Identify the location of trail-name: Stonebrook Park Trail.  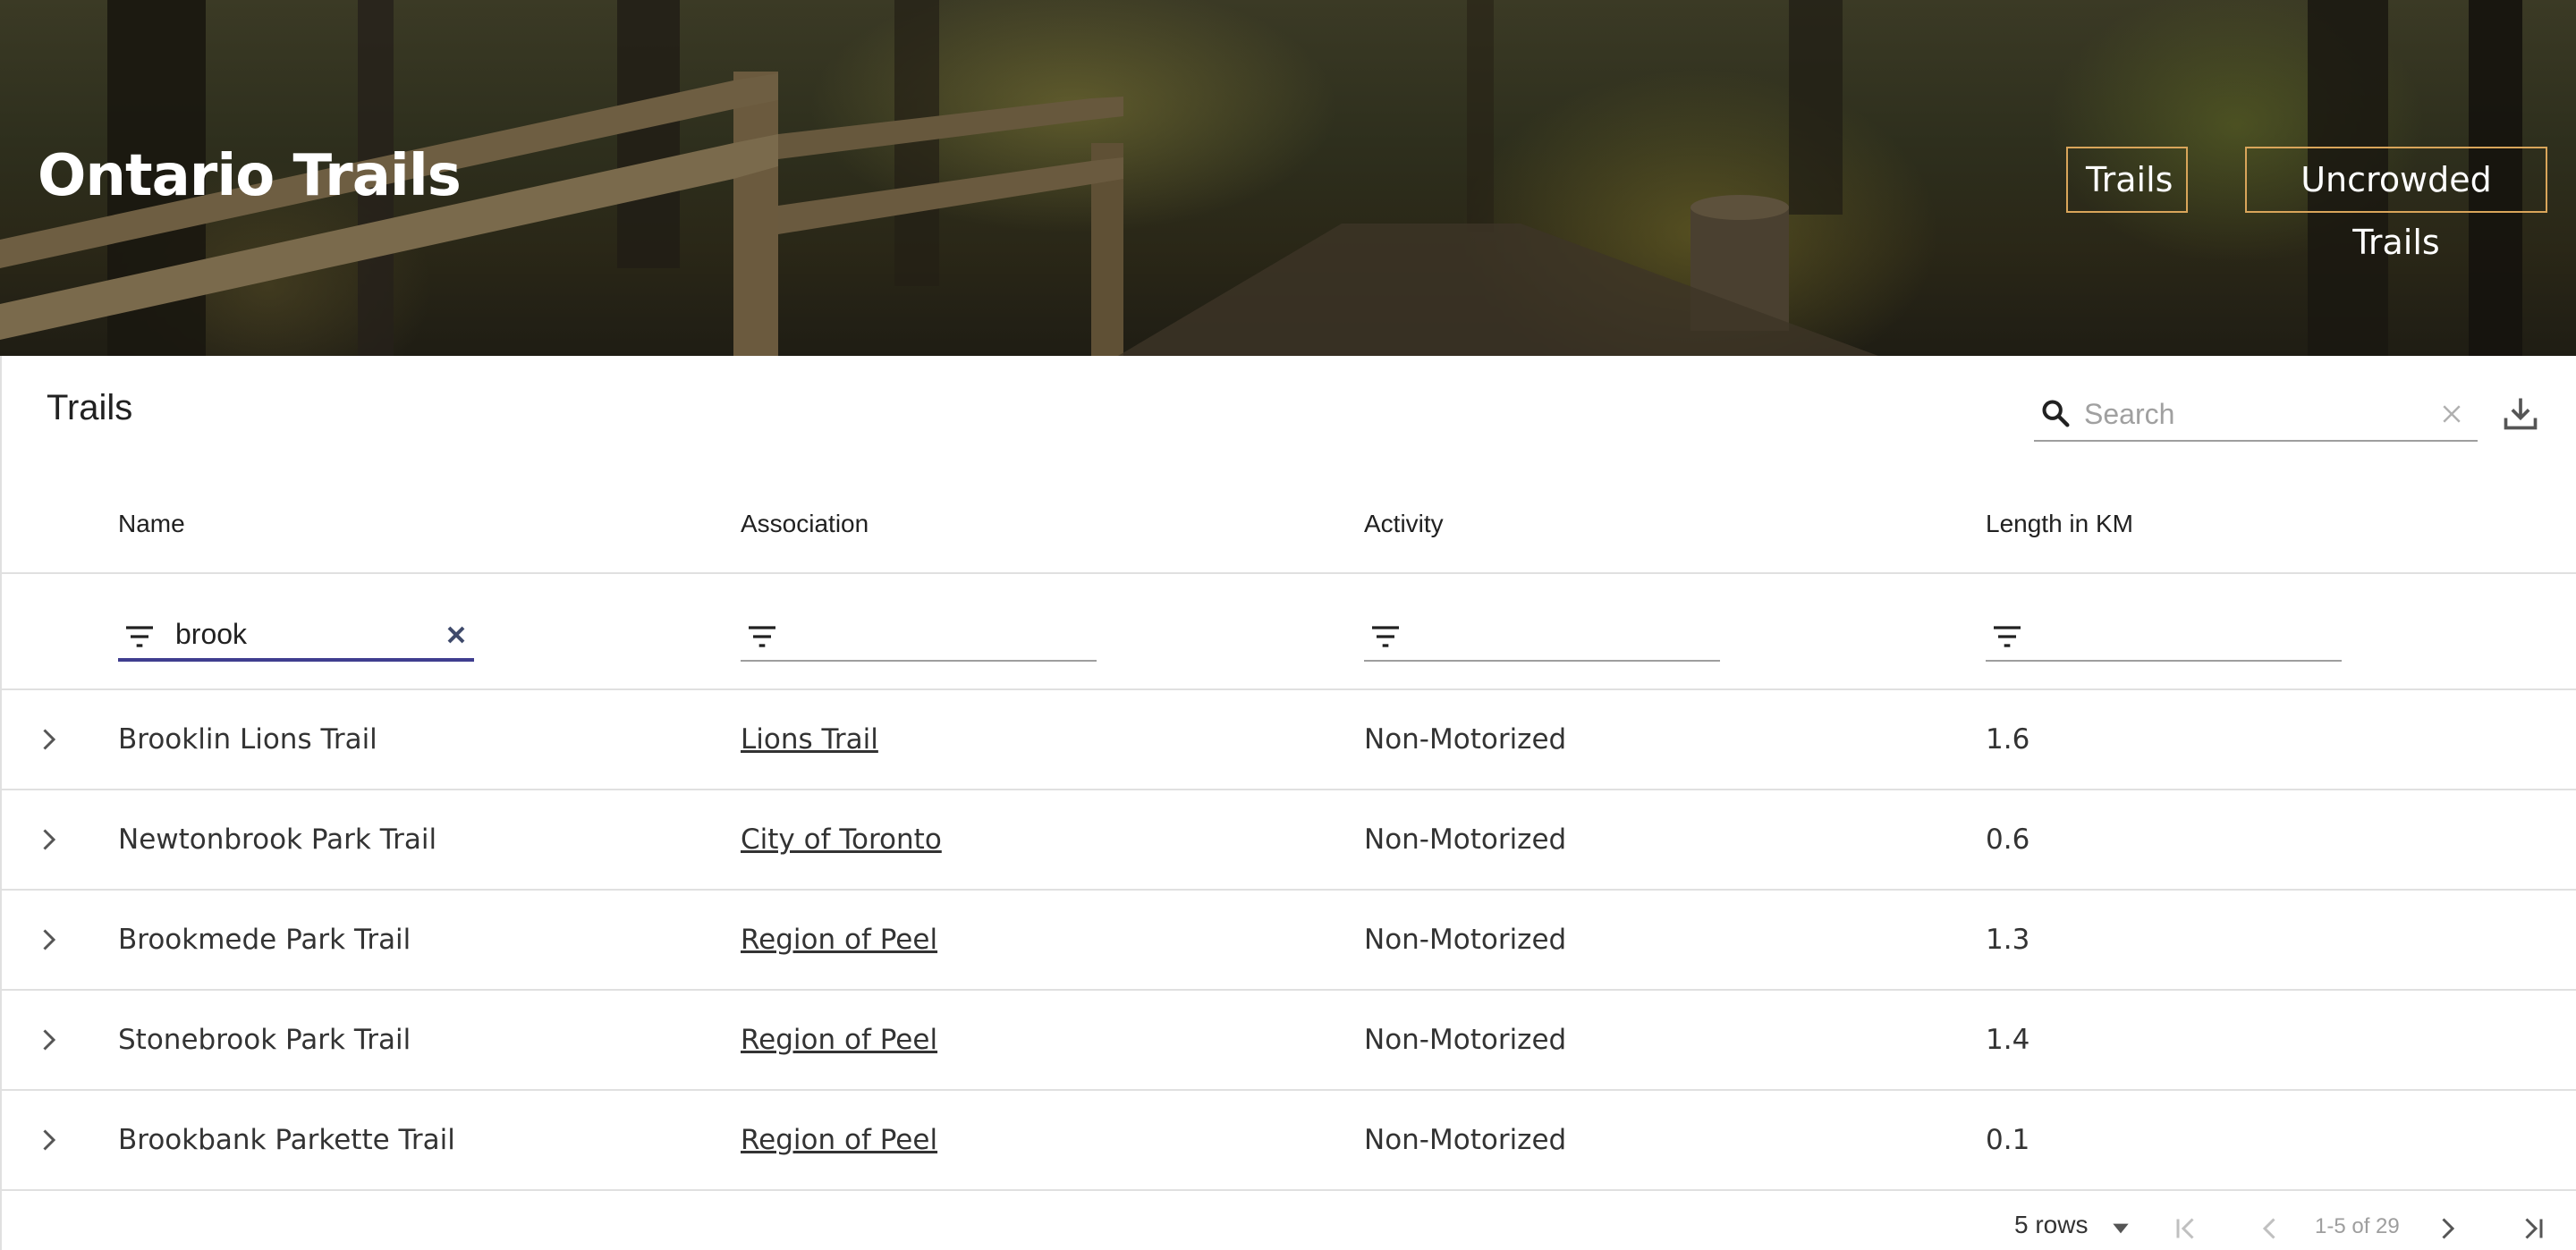
(264, 1040).